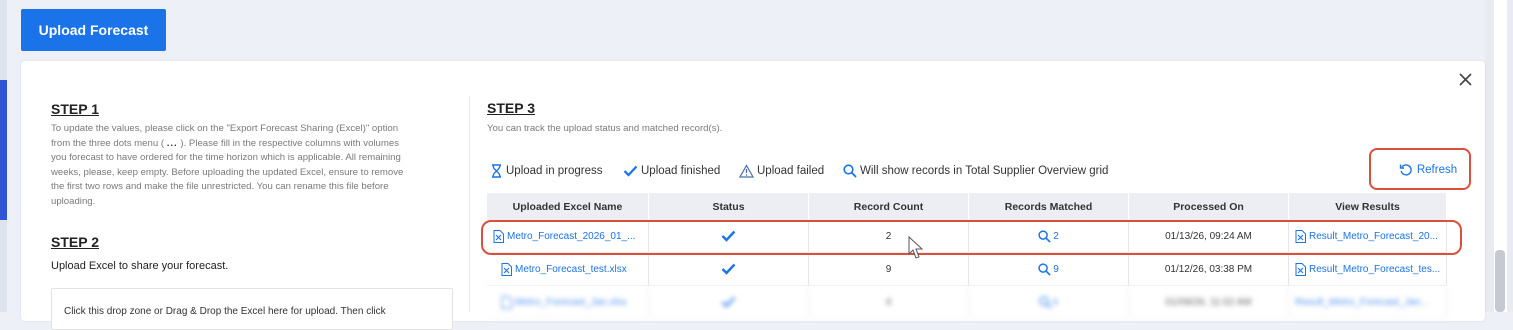  What do you see at coordinates (568, 269) in the screenshot?
I see `uploaded-file-link: Metro_Forecast_test.xlsx` at bounding box center [568, 269].